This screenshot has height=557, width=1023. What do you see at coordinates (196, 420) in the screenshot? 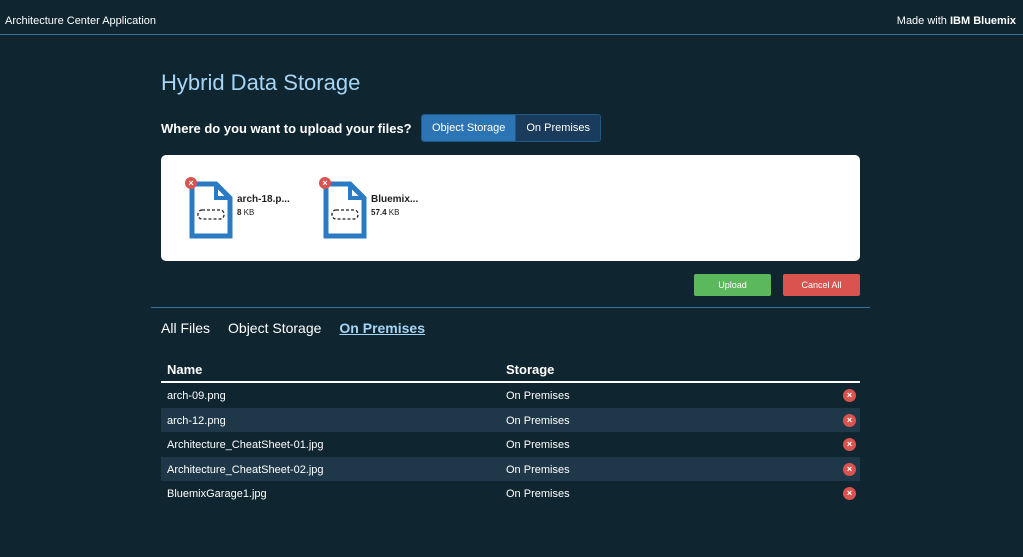
I see `file-name-cell: arch-12.png` at bounding box center [196, 420].